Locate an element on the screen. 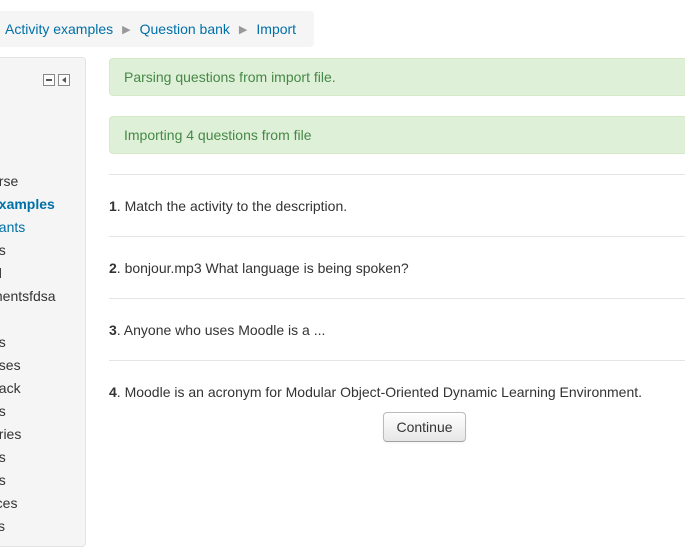 Image resolution: width=685 pixels, height=547 pixels. nav-item-glossaries: aries is located at coordinates (42, 434).